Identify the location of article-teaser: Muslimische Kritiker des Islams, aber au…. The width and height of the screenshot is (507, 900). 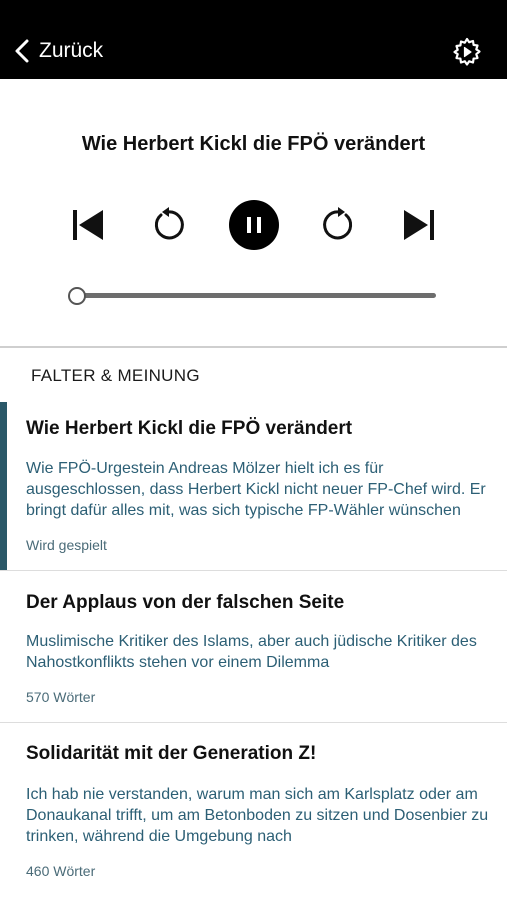
(251, 652).